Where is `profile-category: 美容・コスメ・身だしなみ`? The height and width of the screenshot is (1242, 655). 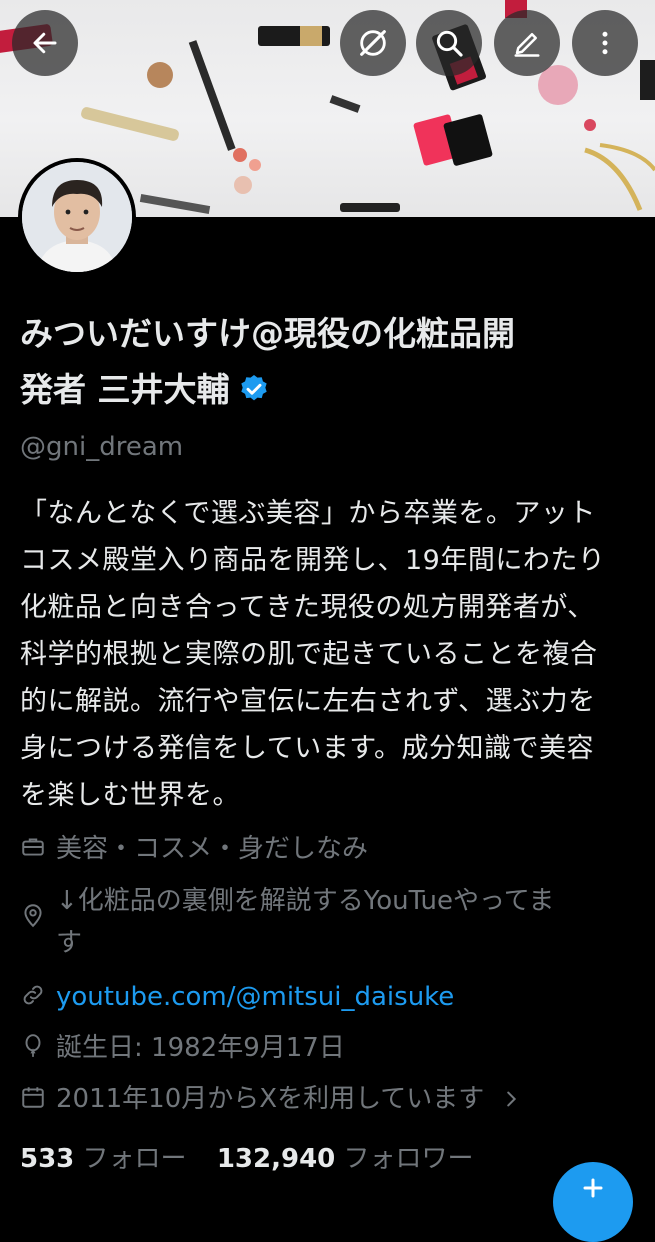
profile-category: 美容・コスメ・身だしなみ is located at coordinates (330, 849).